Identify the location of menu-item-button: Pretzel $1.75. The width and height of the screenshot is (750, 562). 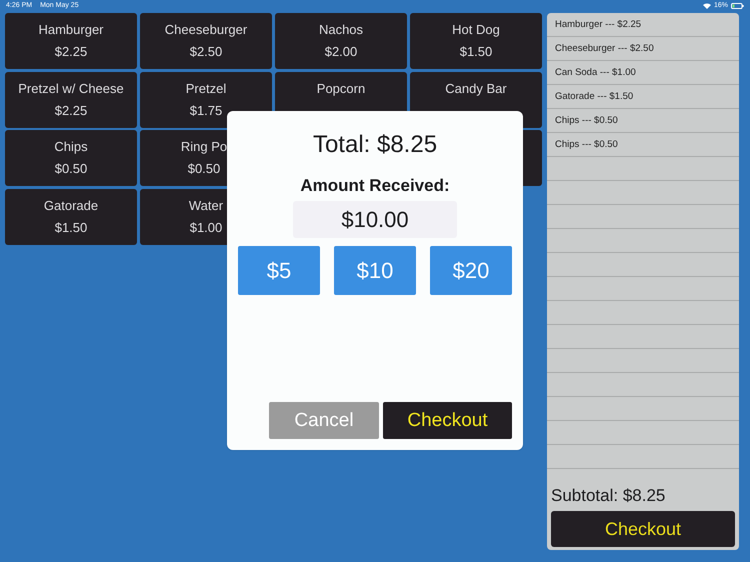
(206, 100).